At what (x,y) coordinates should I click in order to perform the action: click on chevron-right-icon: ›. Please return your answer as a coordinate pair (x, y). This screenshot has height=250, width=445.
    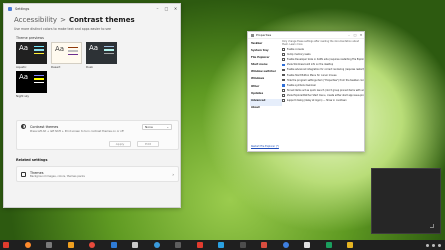
    Looking at the image, I should click on (173, 174).